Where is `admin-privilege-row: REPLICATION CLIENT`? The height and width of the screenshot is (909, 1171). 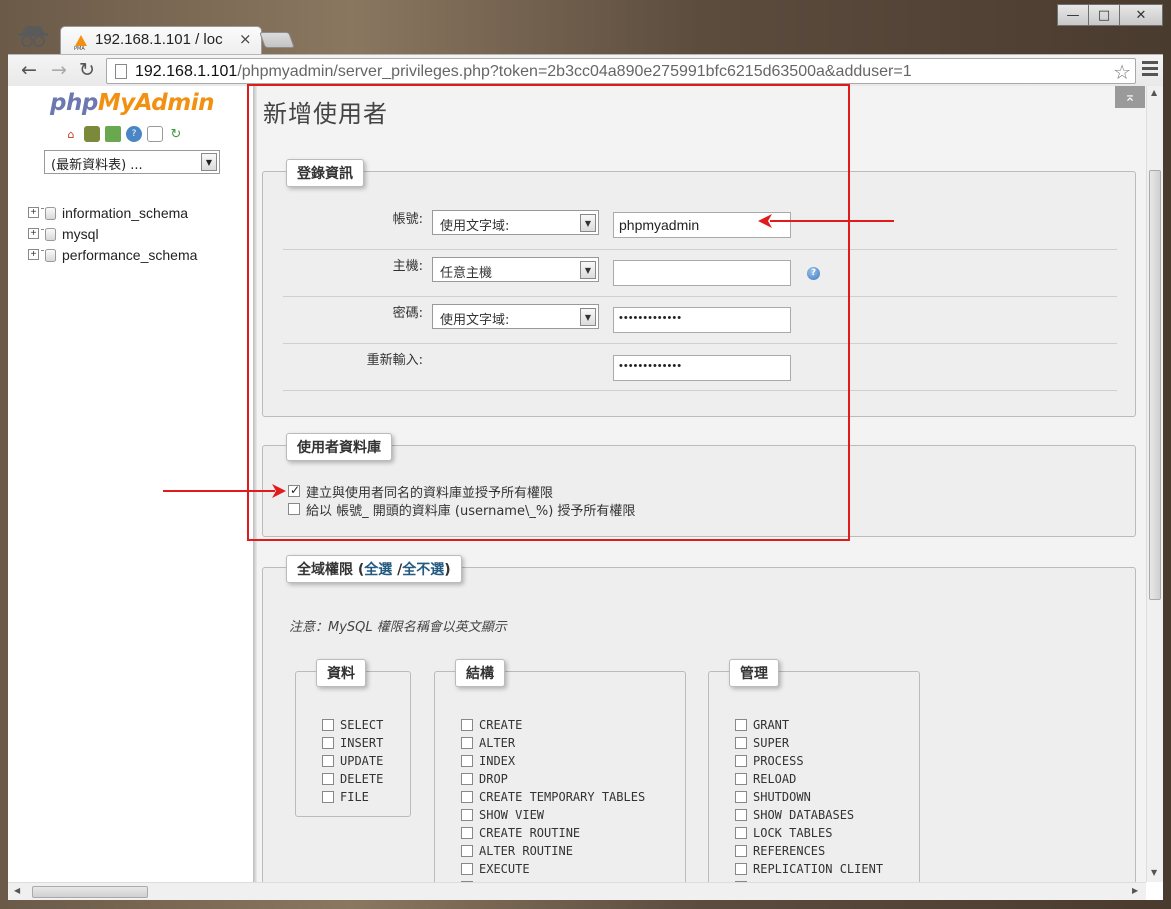 admin-privilege-row: REPLICATION CLIENT is located at coordinates (809, 869).